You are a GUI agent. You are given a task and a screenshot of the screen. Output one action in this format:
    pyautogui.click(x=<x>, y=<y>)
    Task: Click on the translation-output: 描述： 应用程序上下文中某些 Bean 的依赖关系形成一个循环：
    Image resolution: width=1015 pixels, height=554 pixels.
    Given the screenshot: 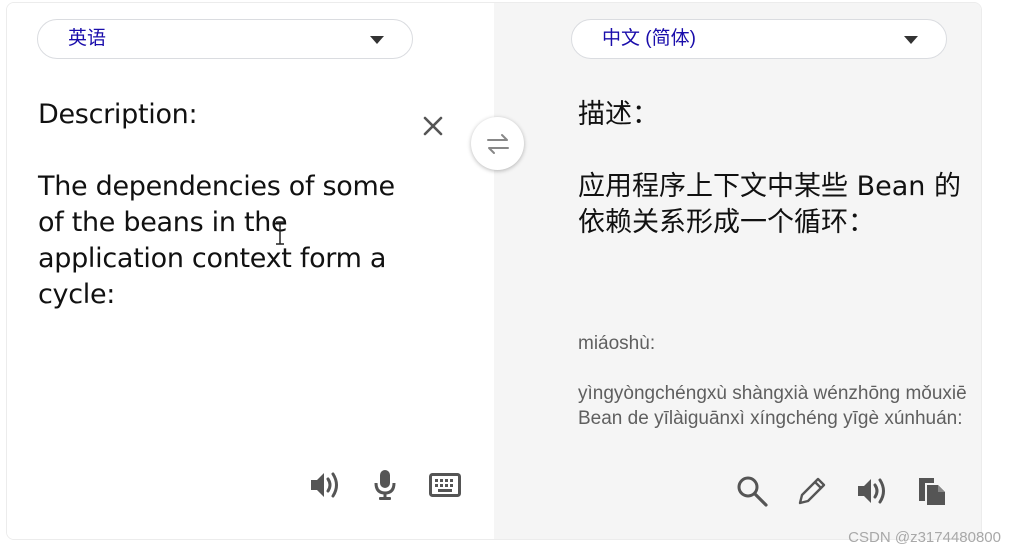 What is the action you would take?
    pyautogui.click(x=769, y=168)
    